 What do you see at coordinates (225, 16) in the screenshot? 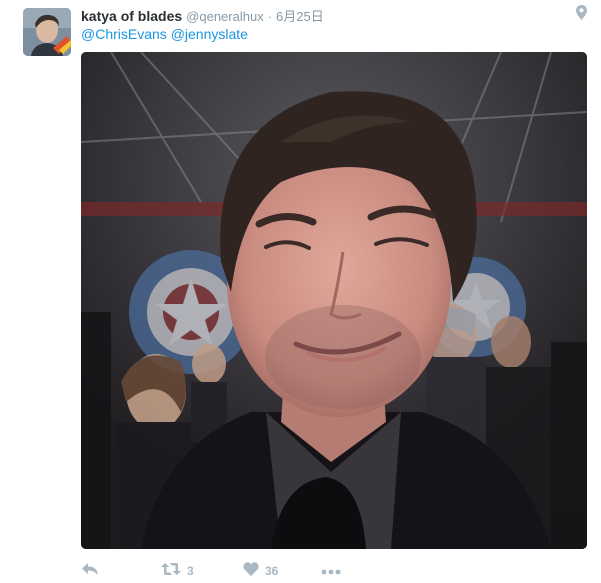
I see `user-handle: @qeneralhux` at bounding box center [225, 16].